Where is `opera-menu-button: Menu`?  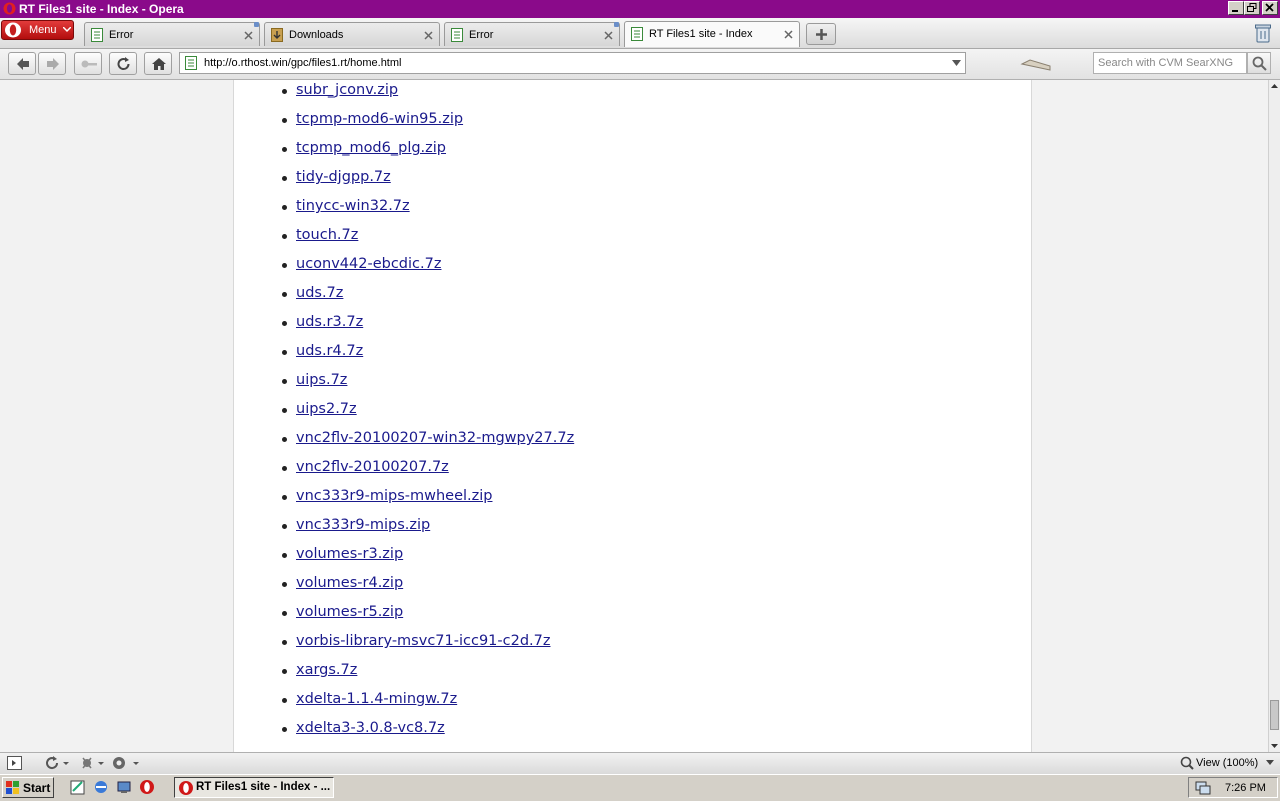
opera-menu-button: Menu is located at coordinates (37, 30).